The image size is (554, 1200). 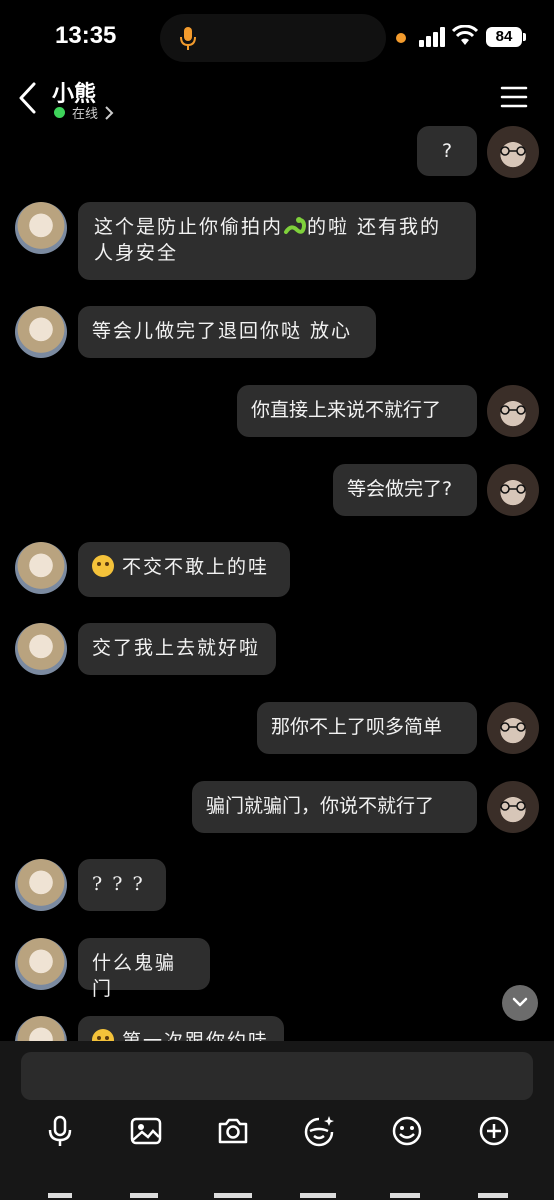 I want to click on menu-icon, so click(x=514, y=97).